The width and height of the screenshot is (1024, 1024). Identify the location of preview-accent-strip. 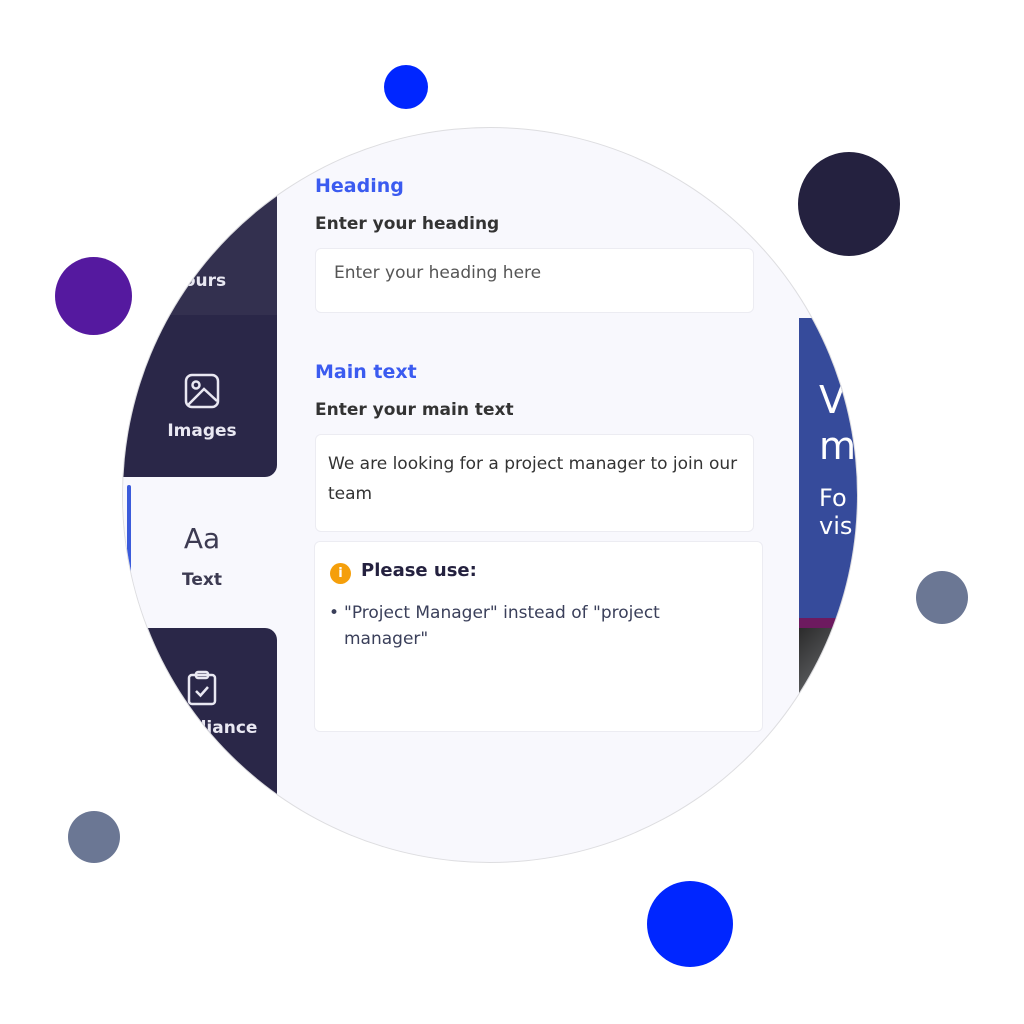
(828, 623).